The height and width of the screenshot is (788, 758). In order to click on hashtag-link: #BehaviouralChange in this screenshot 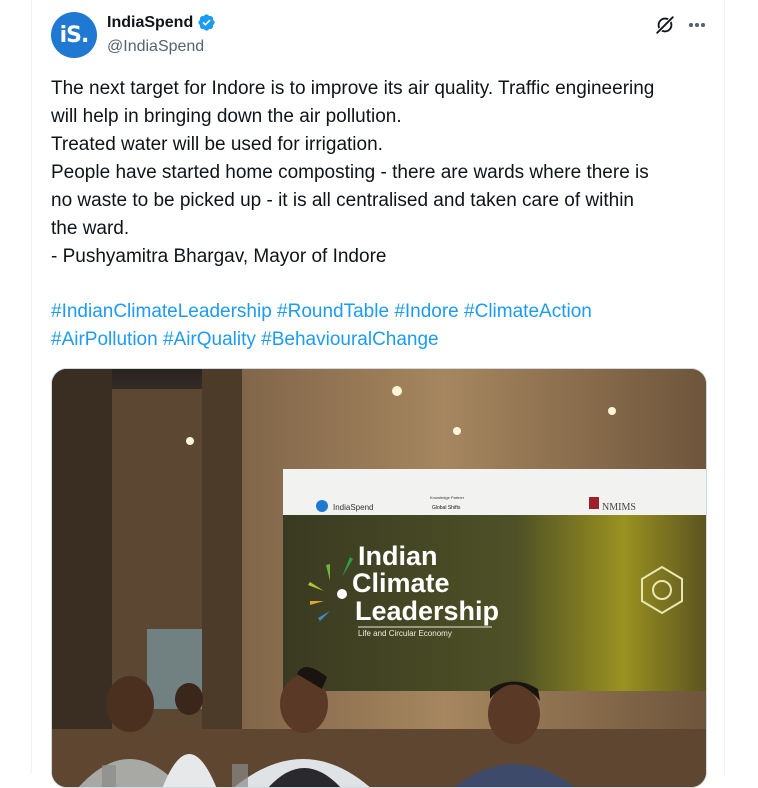, I will do `click(349, 339)`.